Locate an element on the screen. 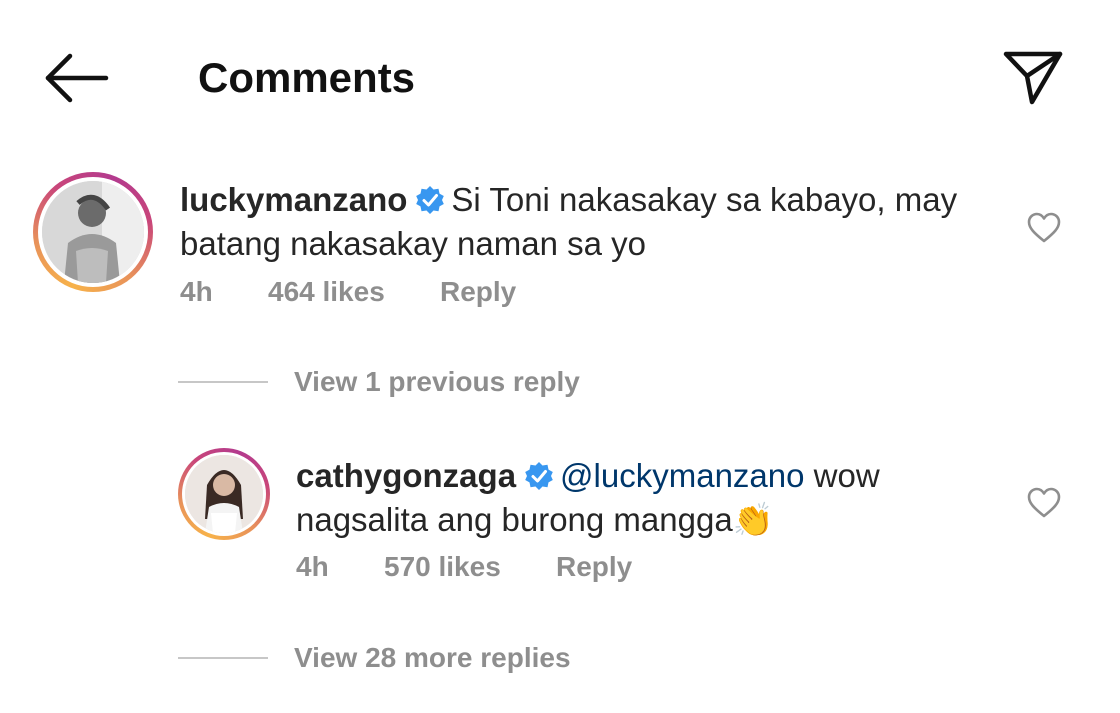  view-replies-label: View 28 more replies is located at coordinates (432, 657).